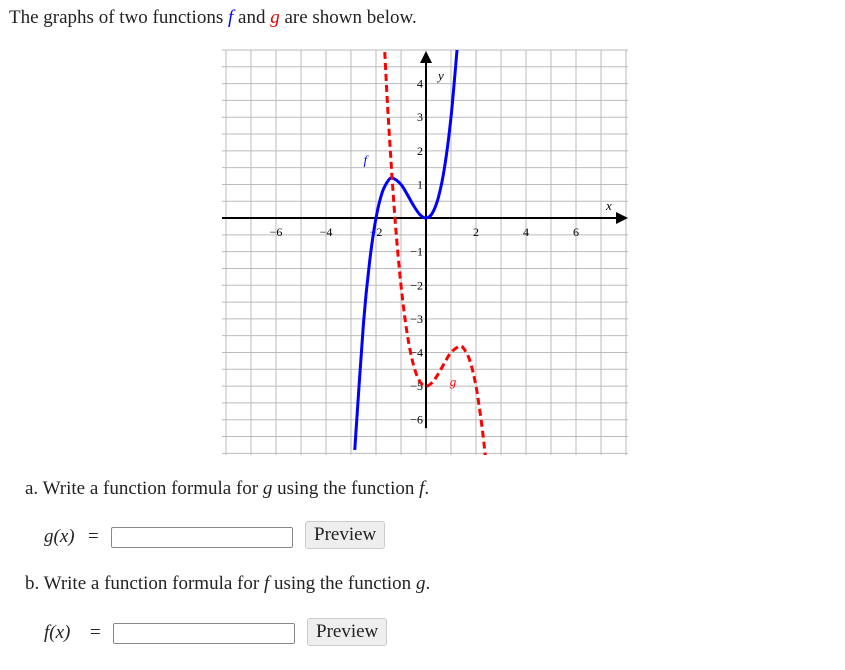 The height and width of the screenshot is (670, 845). I want to click on qa-post: ., so click(427, 488).